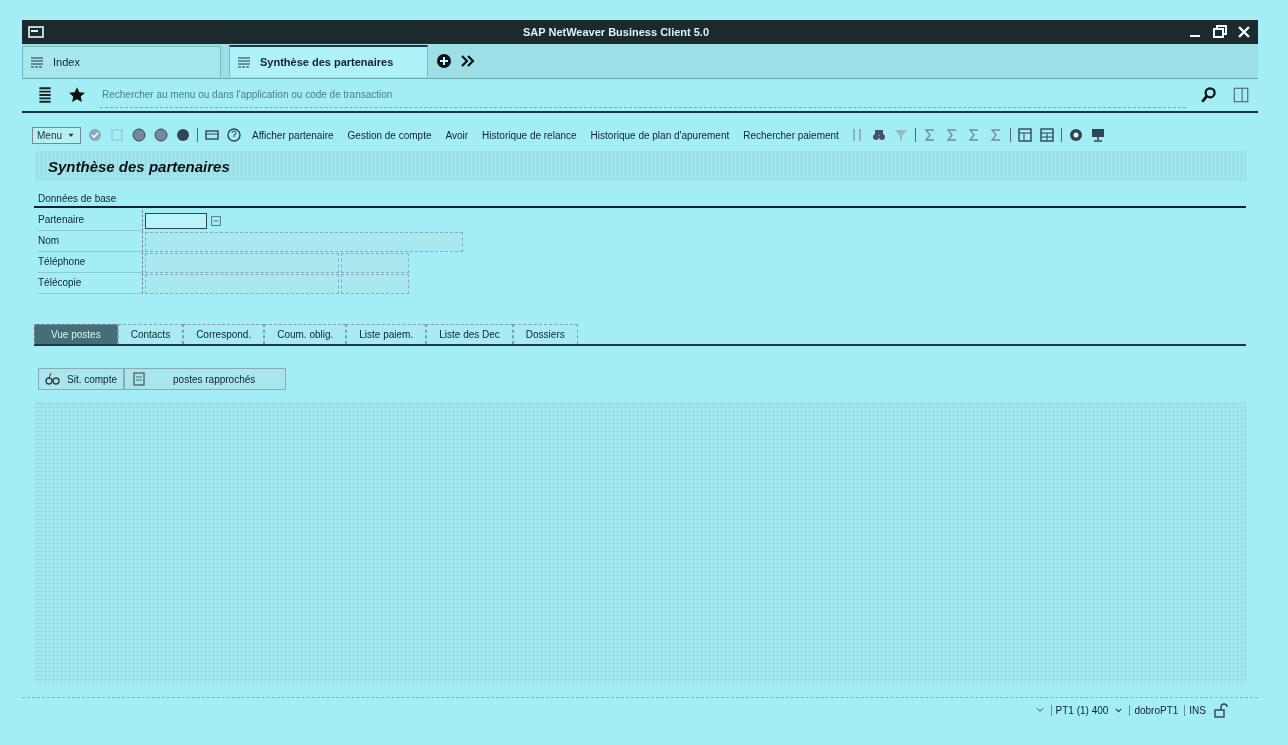 Image resolution: width=1288 pixels, height=745 pixels. What do you see at coordinates (77, 95) in the screenshot?
I see `star-icon` at bounding box center [77, 95].